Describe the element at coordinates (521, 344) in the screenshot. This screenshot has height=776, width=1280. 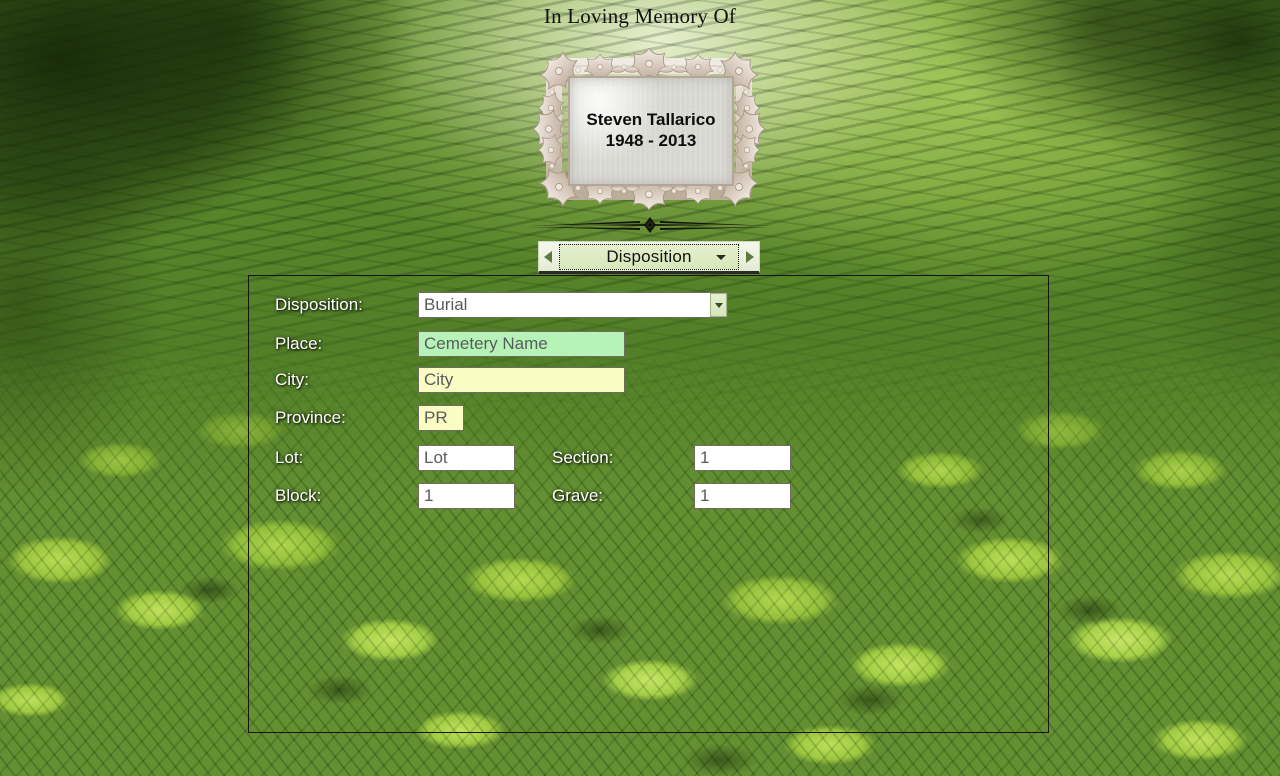
I see `place-input` at that location.